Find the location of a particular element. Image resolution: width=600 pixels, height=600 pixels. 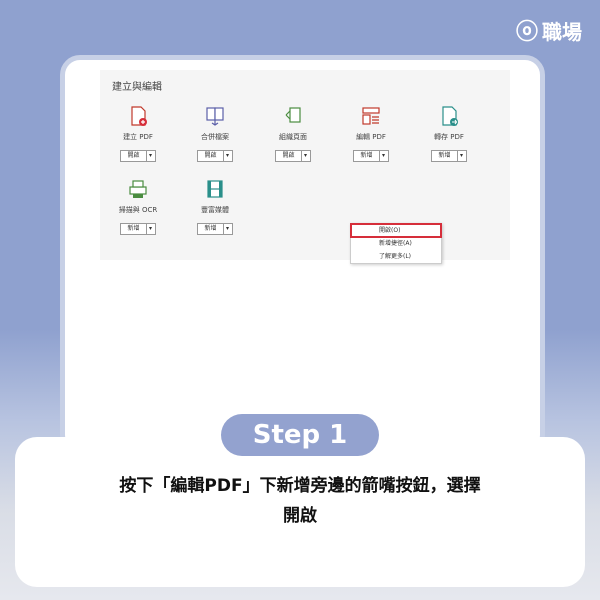

caption-line-2: 開啟 is located at coordinates (300, 516).